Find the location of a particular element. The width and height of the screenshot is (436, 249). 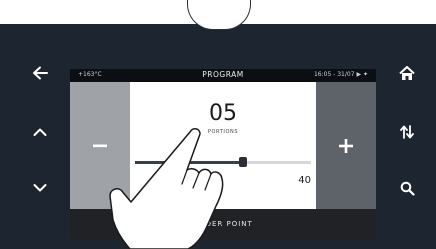

portion-count: 05 is located at coordinates (223, 113).